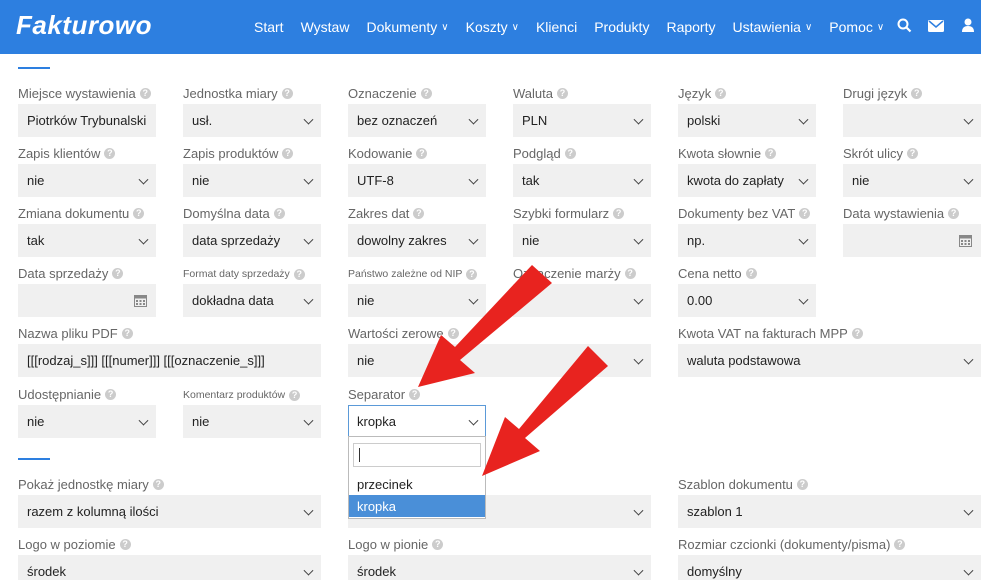 This screenshot has height=580, width=981. I want to click on oznaczenie-select: bez oznaczeń, so click(417, 120).